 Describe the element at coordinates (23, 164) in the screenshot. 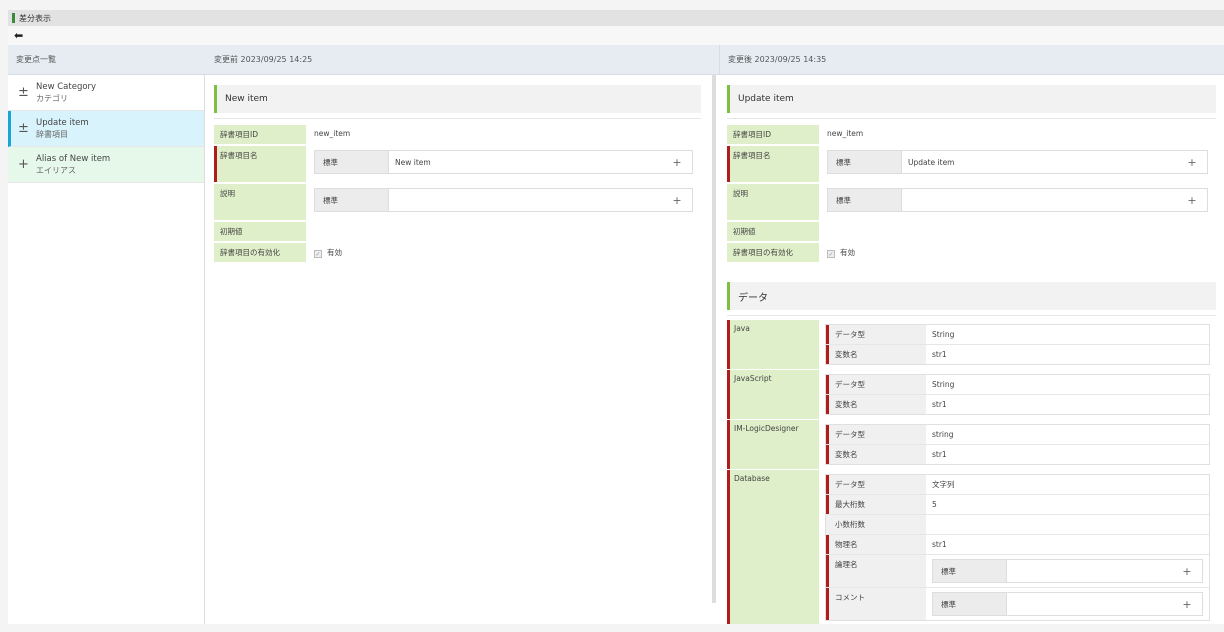

I see `plus-icon: +` at that location.